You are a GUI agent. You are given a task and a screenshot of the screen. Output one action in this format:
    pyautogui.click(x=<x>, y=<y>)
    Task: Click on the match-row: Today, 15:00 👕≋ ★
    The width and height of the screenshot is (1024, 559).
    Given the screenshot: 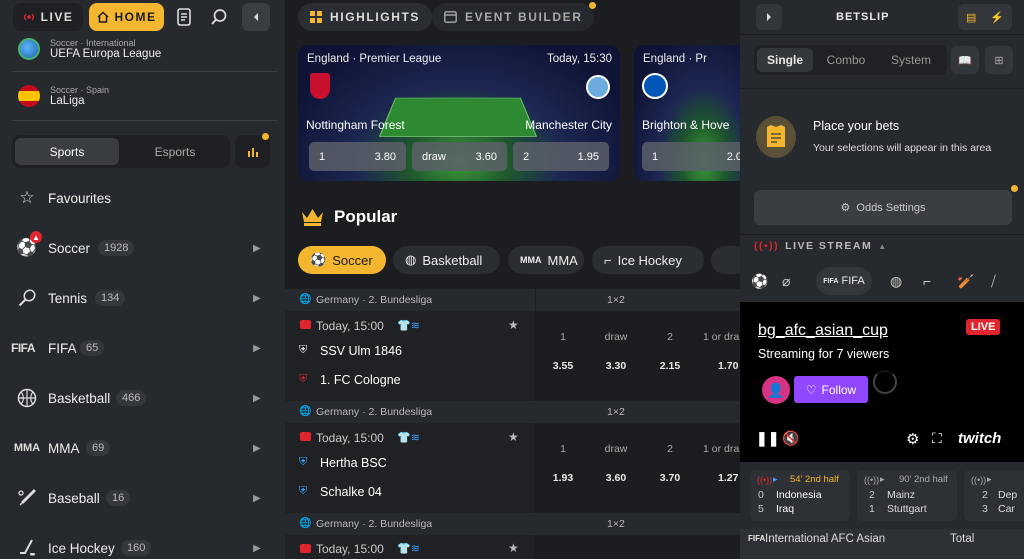 What is the action you would take?
    pyautogui.click(x=512, y=547)
    